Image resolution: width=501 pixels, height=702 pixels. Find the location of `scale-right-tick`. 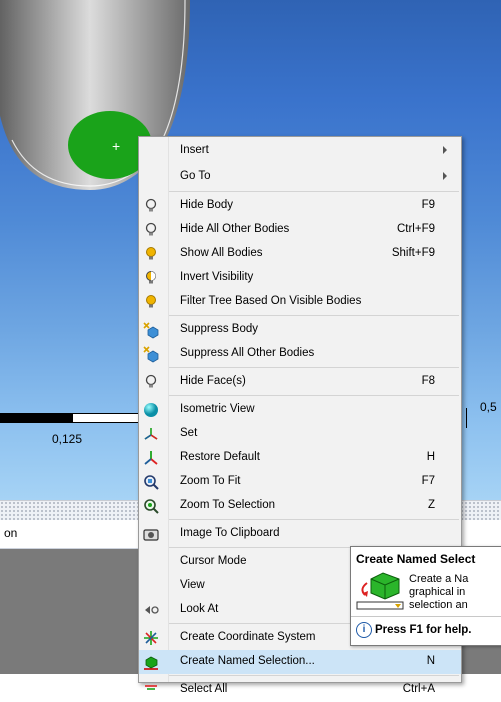

scale-right-tick is located at coordinates (466, 418).